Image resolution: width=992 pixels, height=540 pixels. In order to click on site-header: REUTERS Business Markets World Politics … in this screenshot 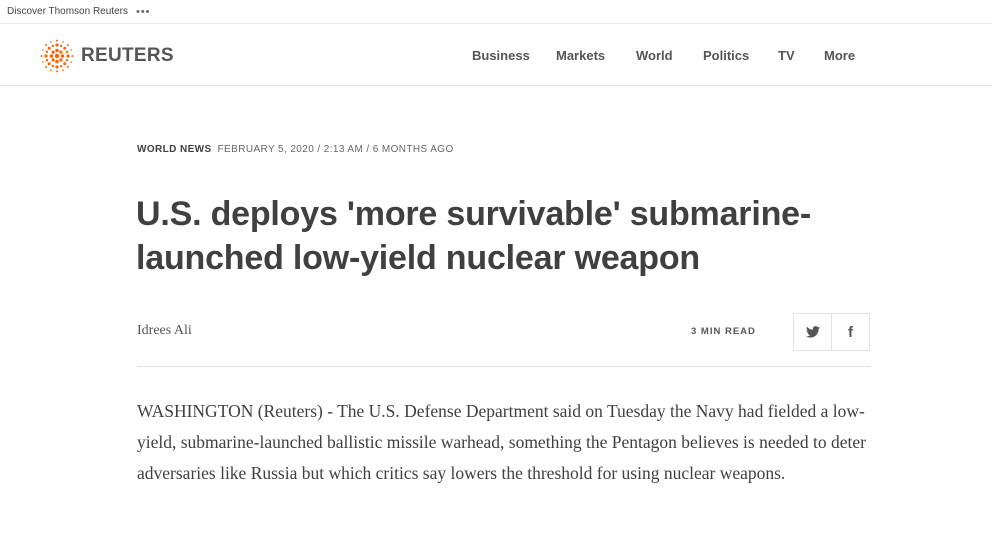, I will do `click(496, 55)`.